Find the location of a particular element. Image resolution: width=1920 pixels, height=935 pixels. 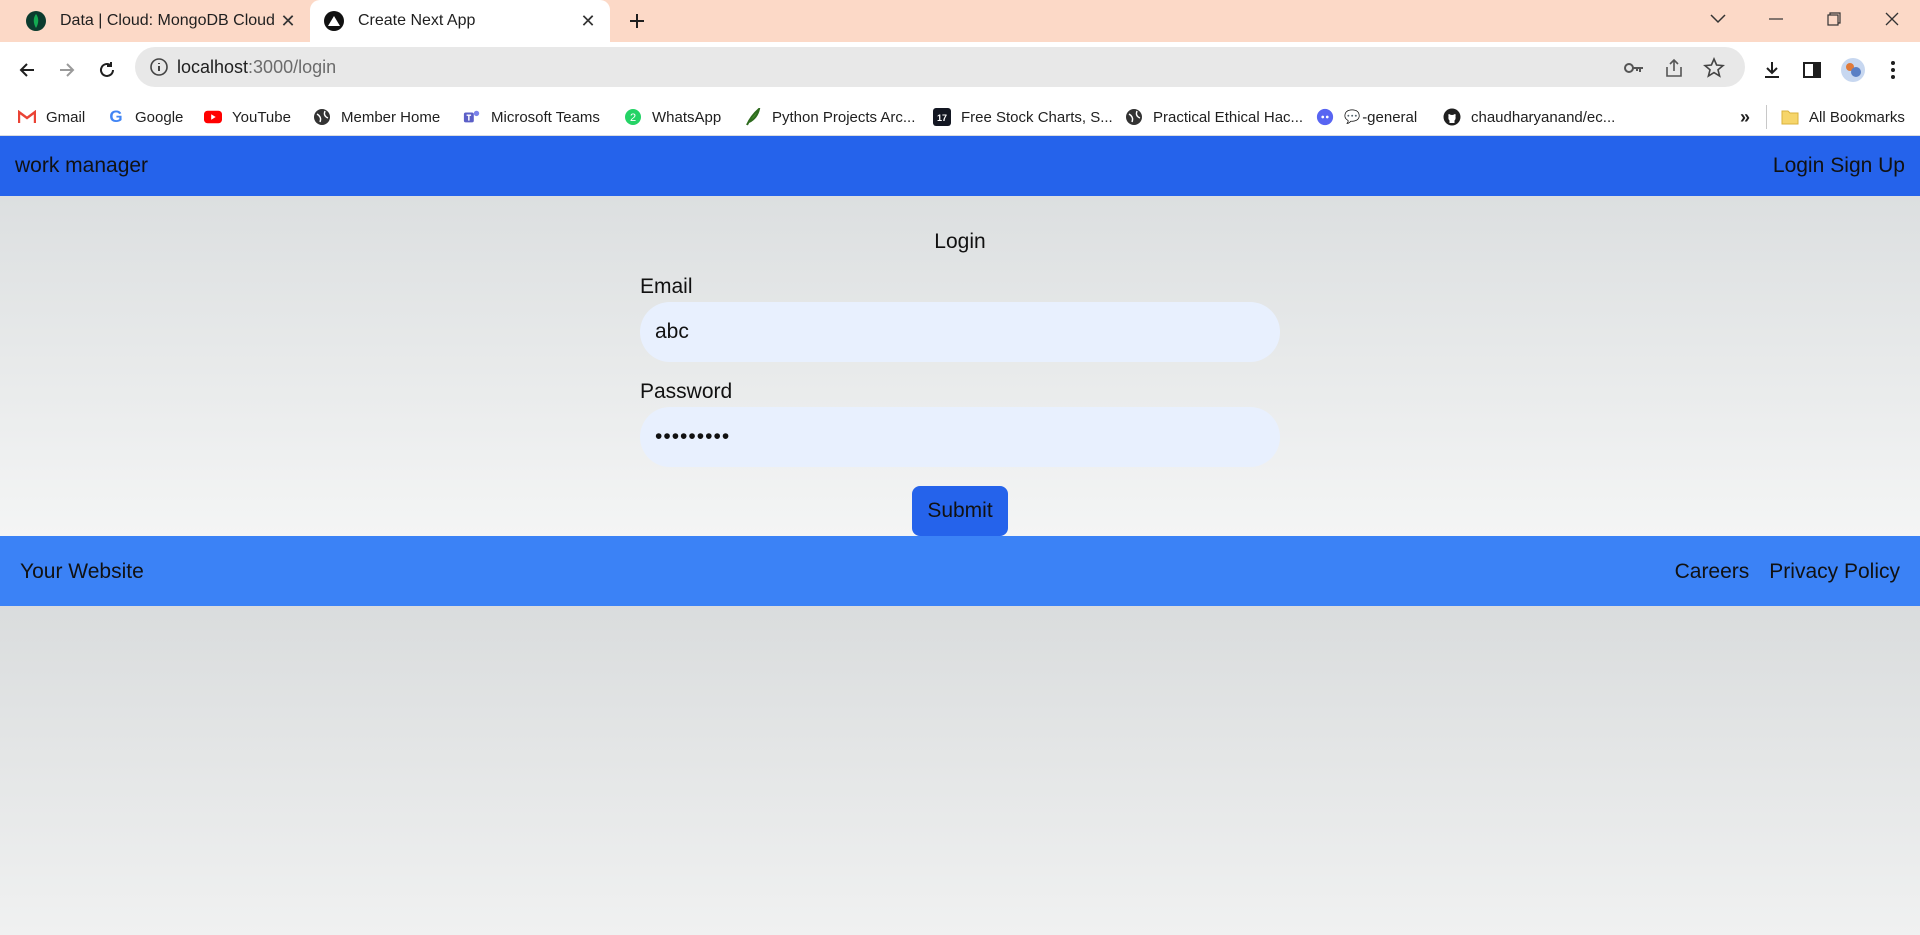

star-icon is located at coordinates (1714, 68).